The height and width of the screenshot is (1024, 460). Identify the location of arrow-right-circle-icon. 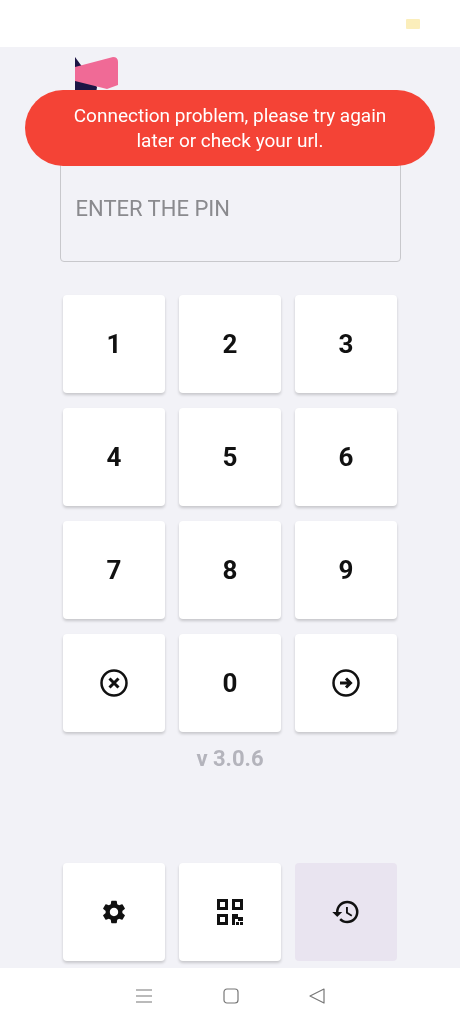
(346, 683).